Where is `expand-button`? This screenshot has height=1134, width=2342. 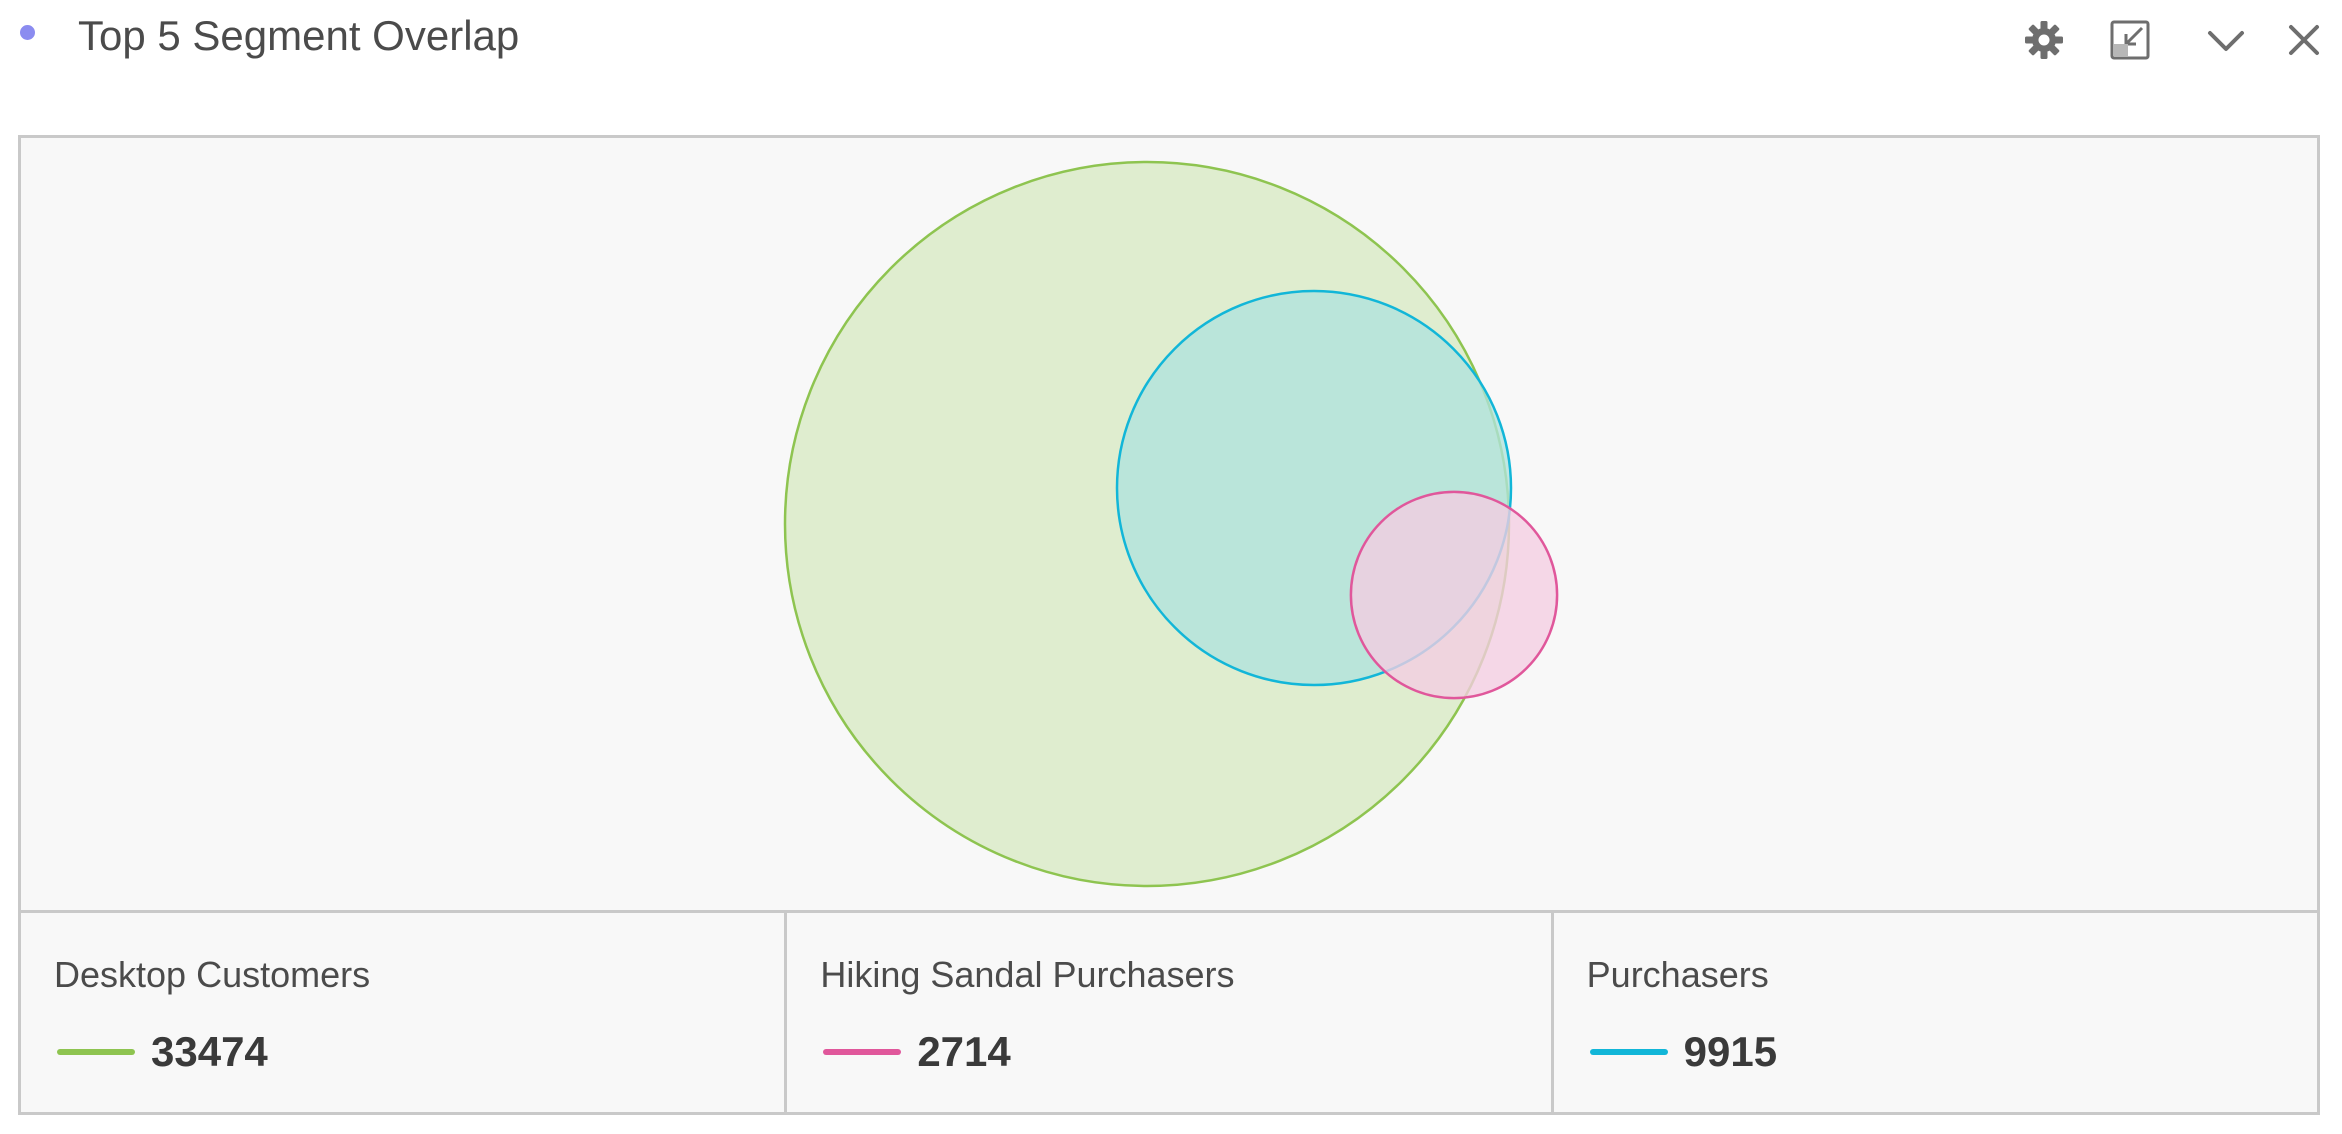
expand-button is located at coordinates (2130, 40).